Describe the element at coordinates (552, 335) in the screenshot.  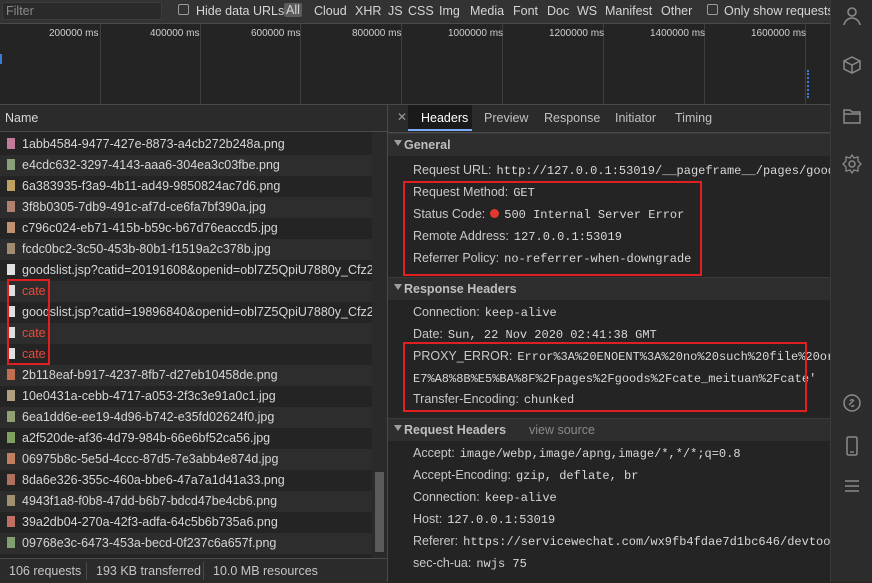
I see `header-value: Sun, 22 Nov 2020 02:41:38 GMT` at that location.